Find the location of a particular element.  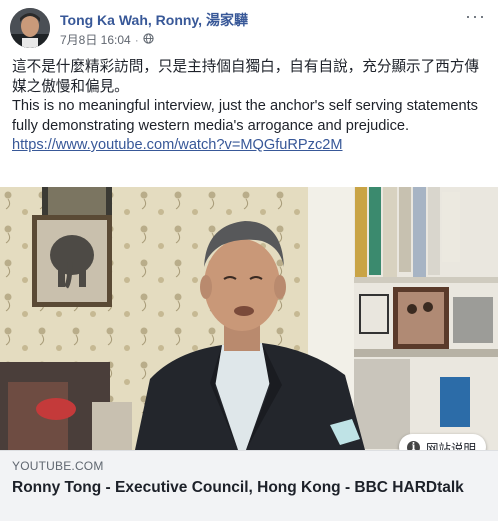

avatar is located at coordinates (30, 28).